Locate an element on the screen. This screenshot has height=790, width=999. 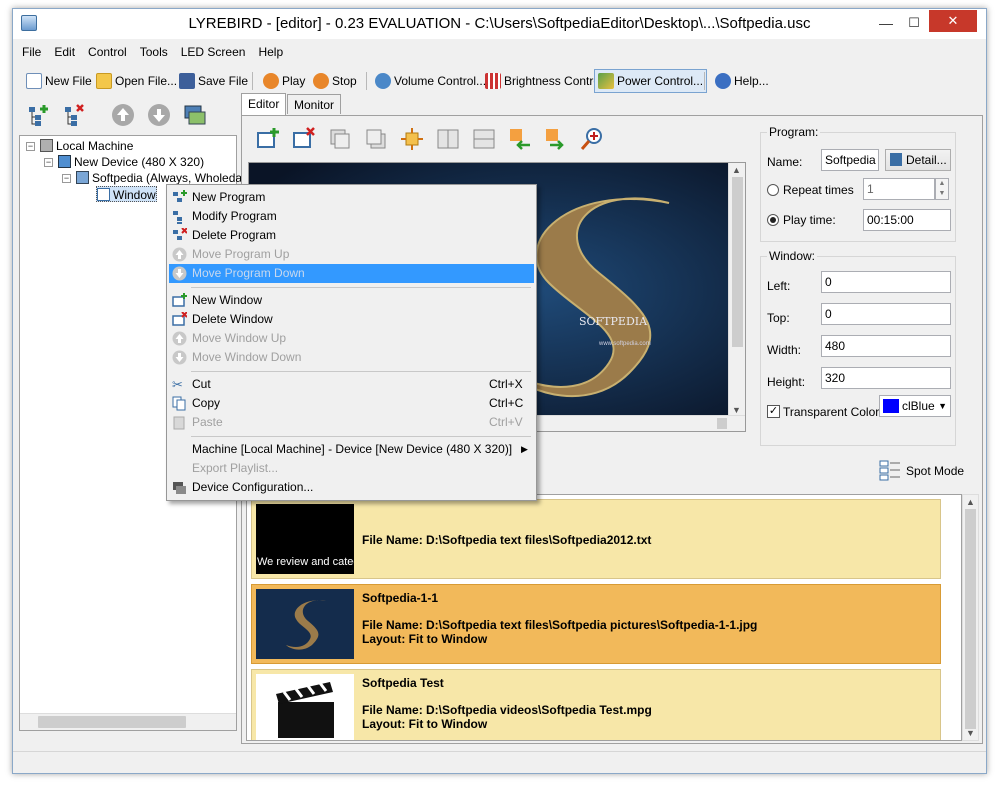
move-down-icon is located at coordinates (159, 115).